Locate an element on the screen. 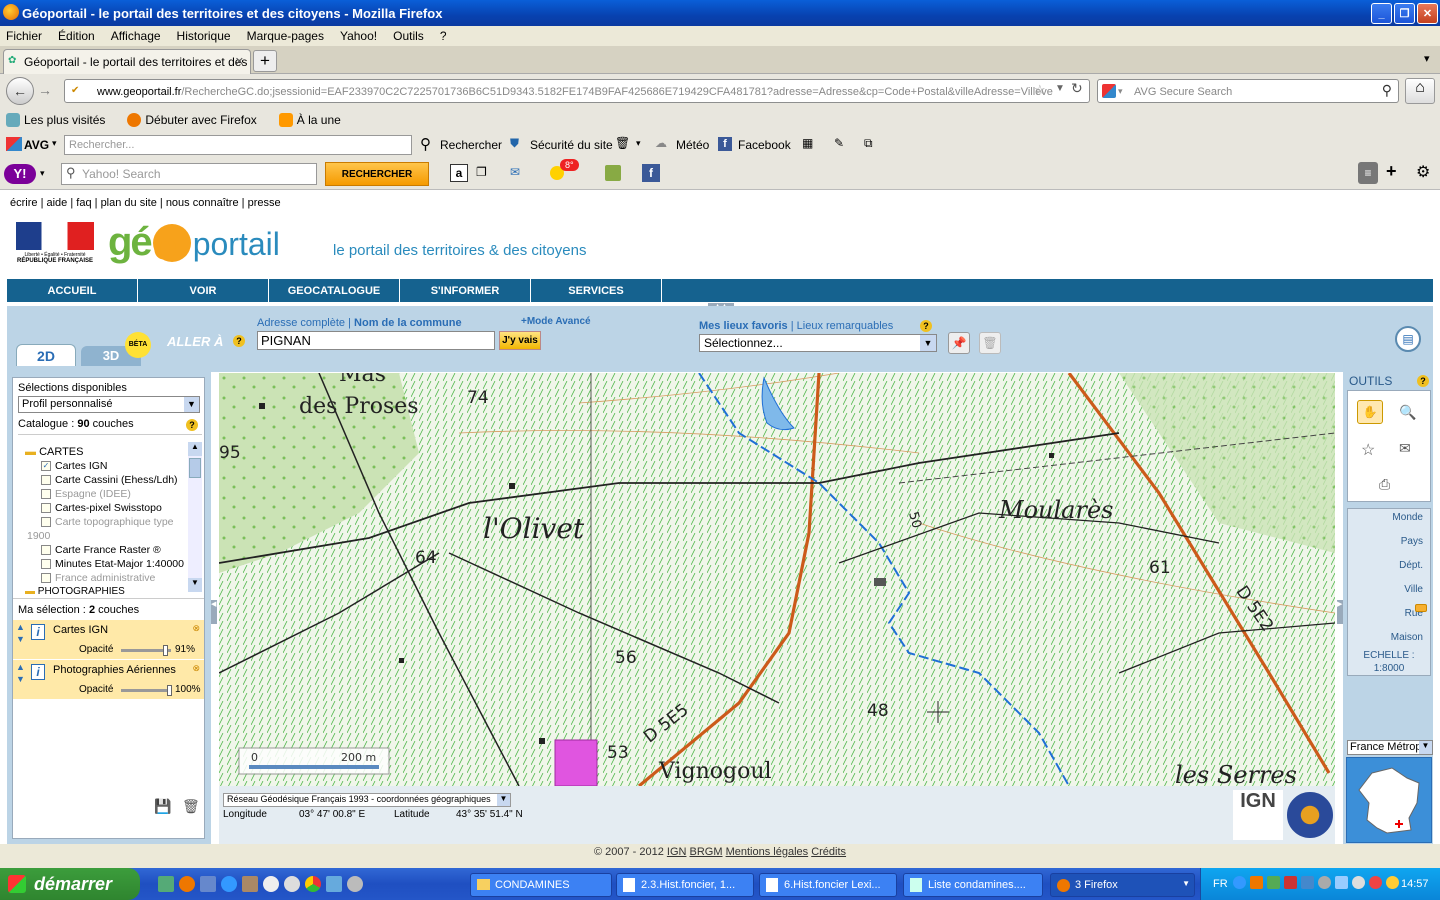  site-security-button: Sécurité du site is located at coordinates (571, 145).